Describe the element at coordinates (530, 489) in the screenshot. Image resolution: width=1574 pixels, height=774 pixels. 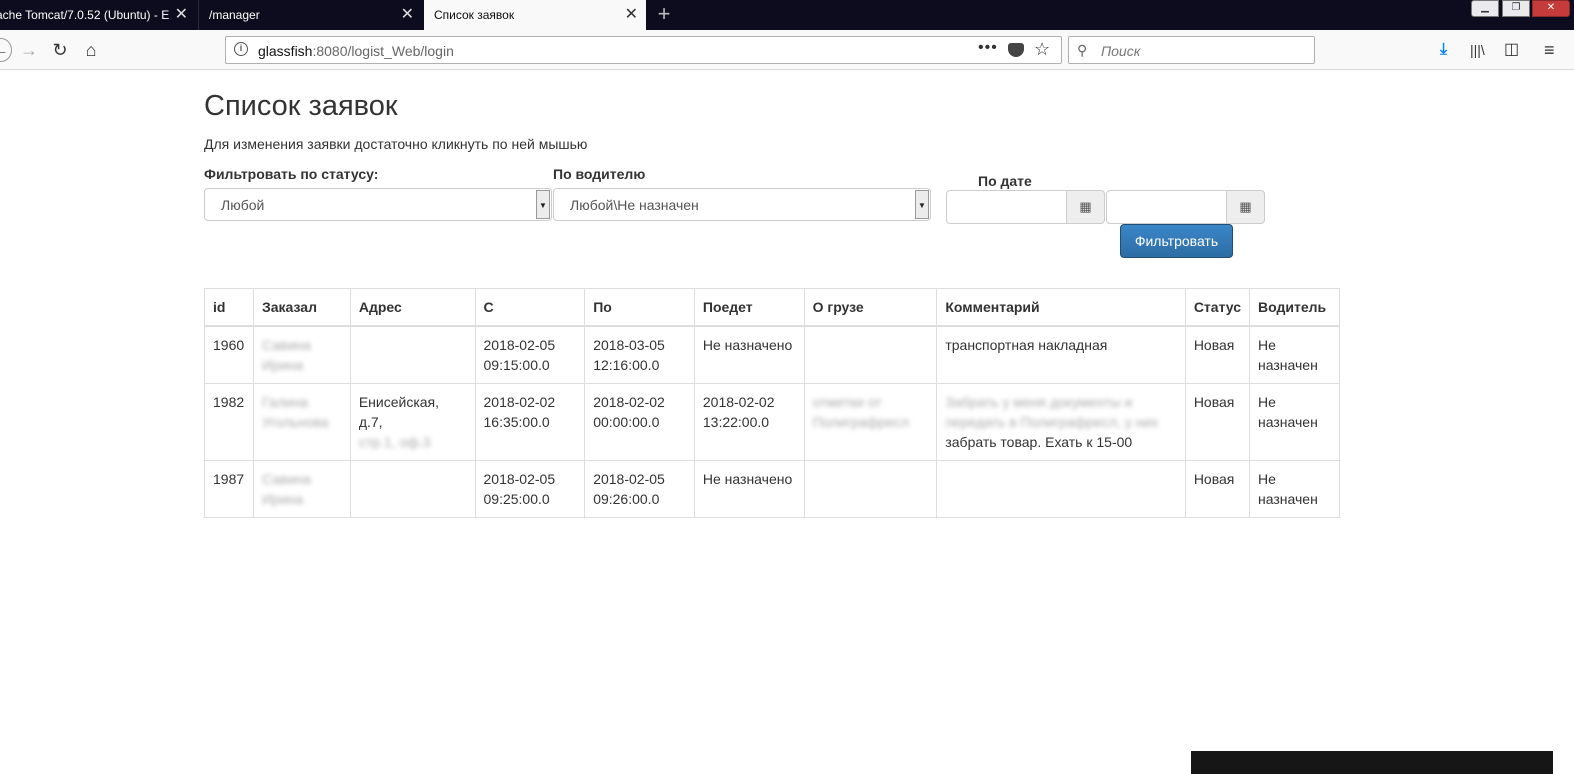
I see `cell-from: 2018-02-05 09:25:00.0` at that location.